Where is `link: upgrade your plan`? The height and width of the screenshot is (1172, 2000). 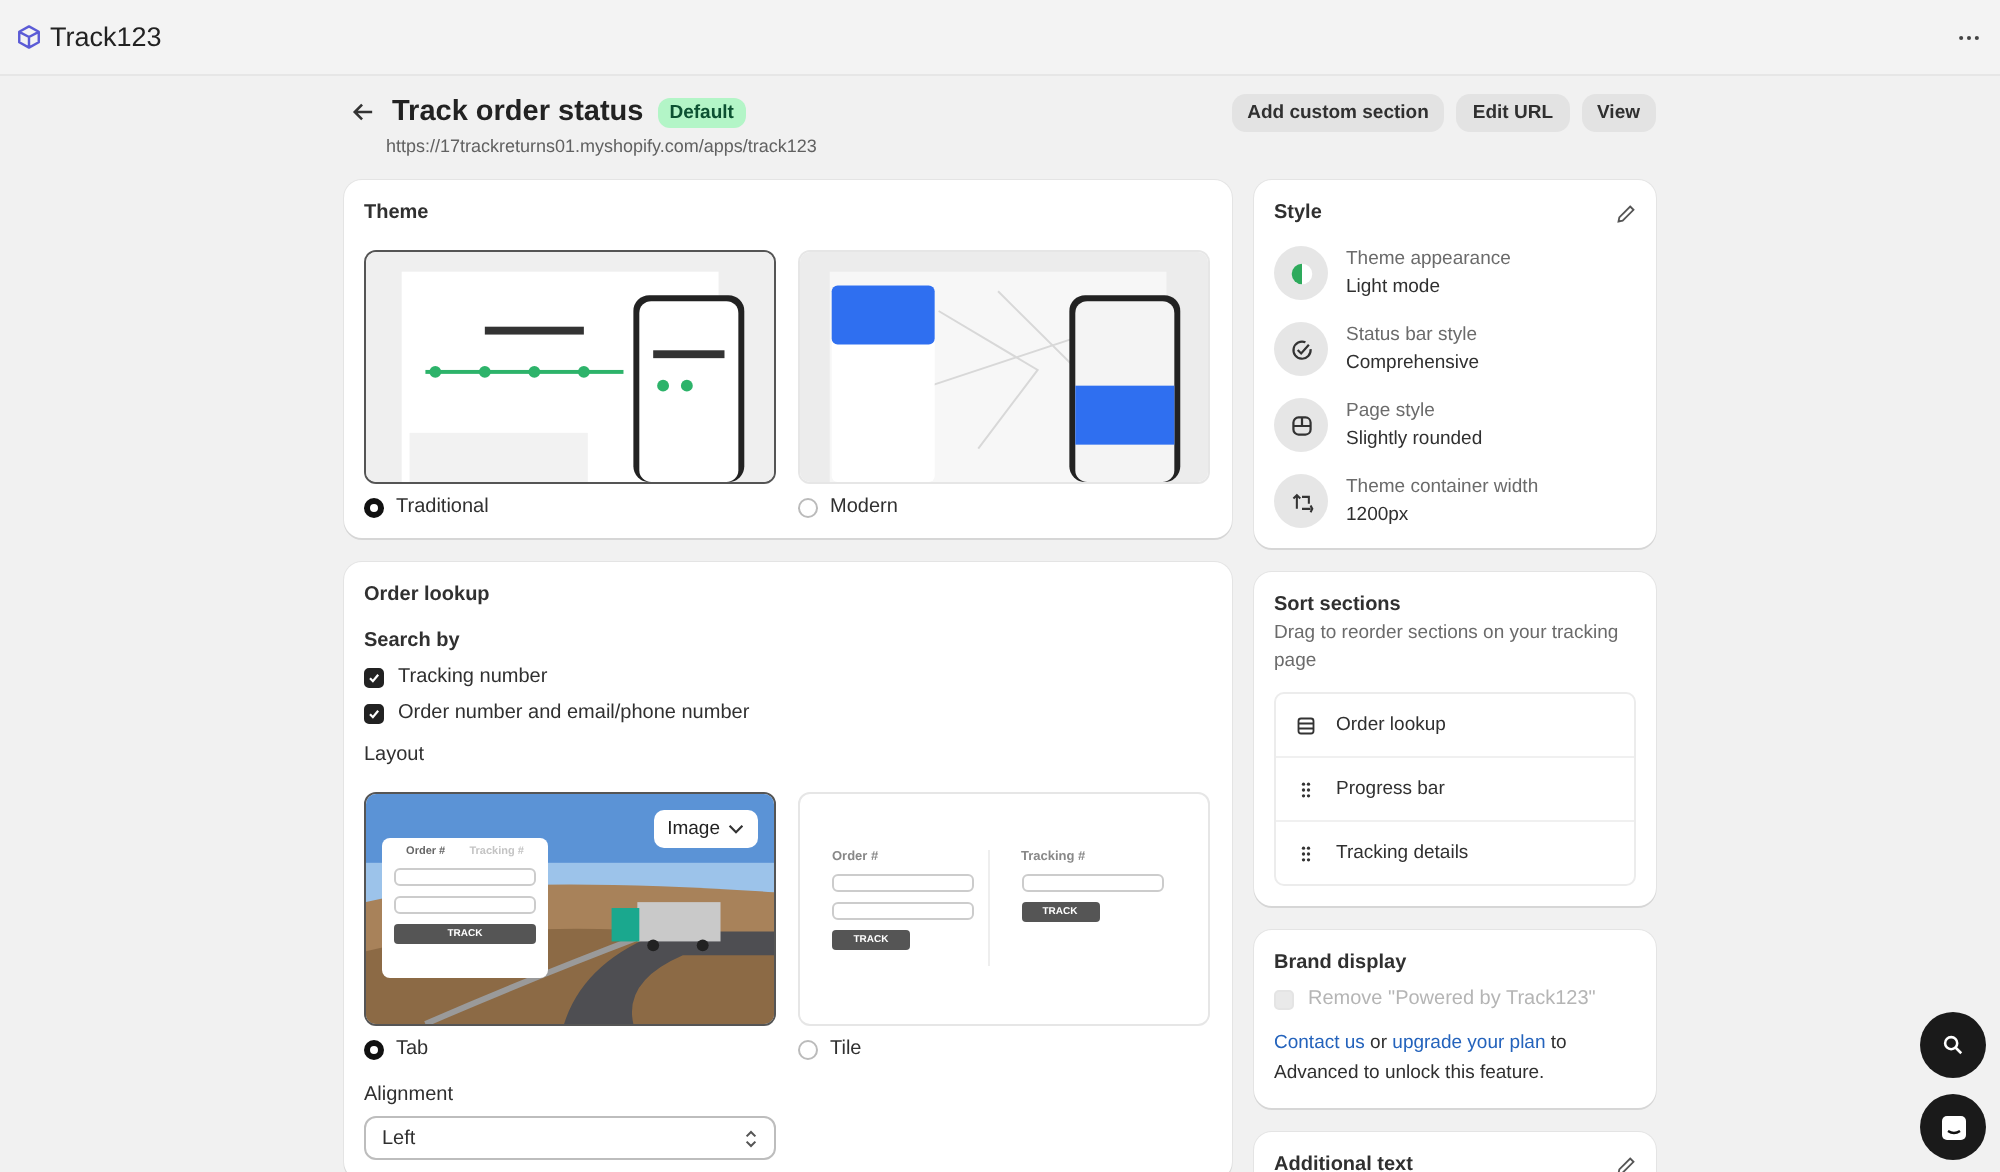
link: upgrade your plan is located at coordinates (1469, 1043).